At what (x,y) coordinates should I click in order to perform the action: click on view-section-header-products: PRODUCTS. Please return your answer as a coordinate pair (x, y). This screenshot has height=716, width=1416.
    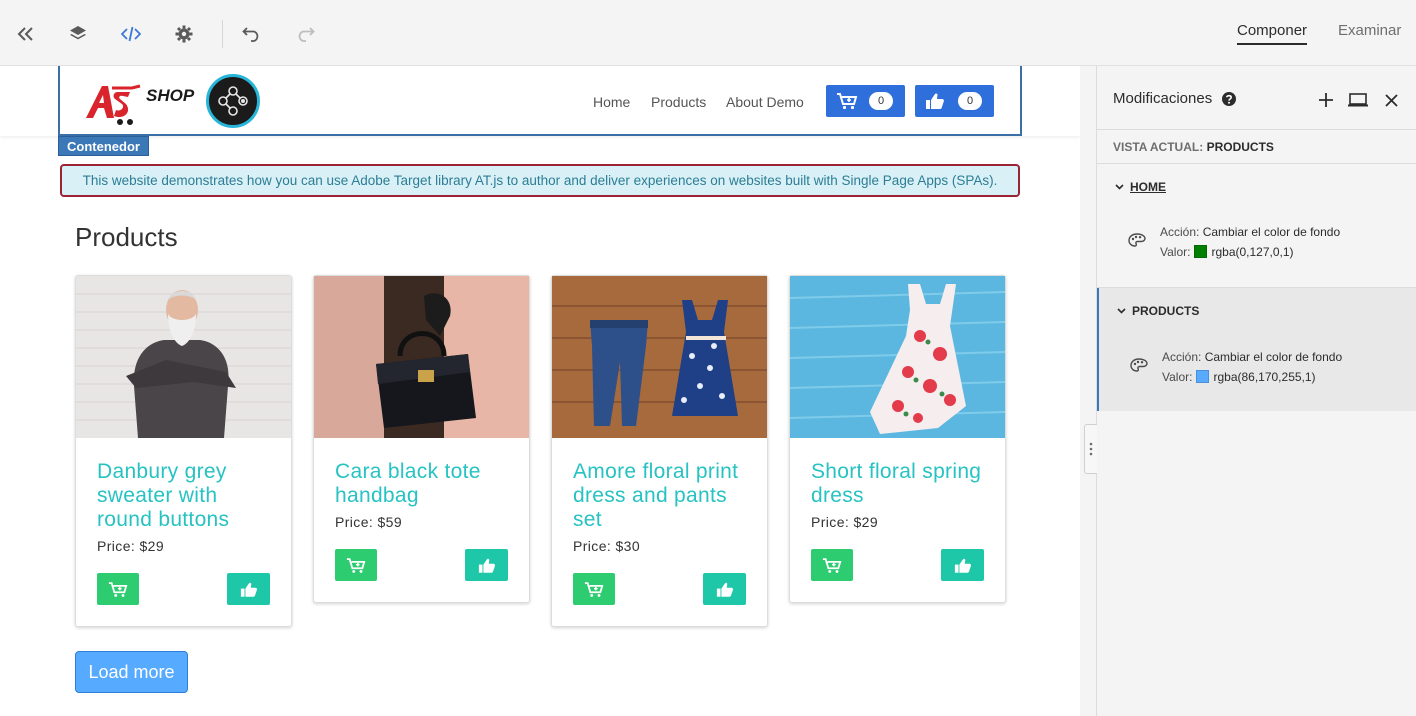
    Looking at the image, I should click on (1158, 311).